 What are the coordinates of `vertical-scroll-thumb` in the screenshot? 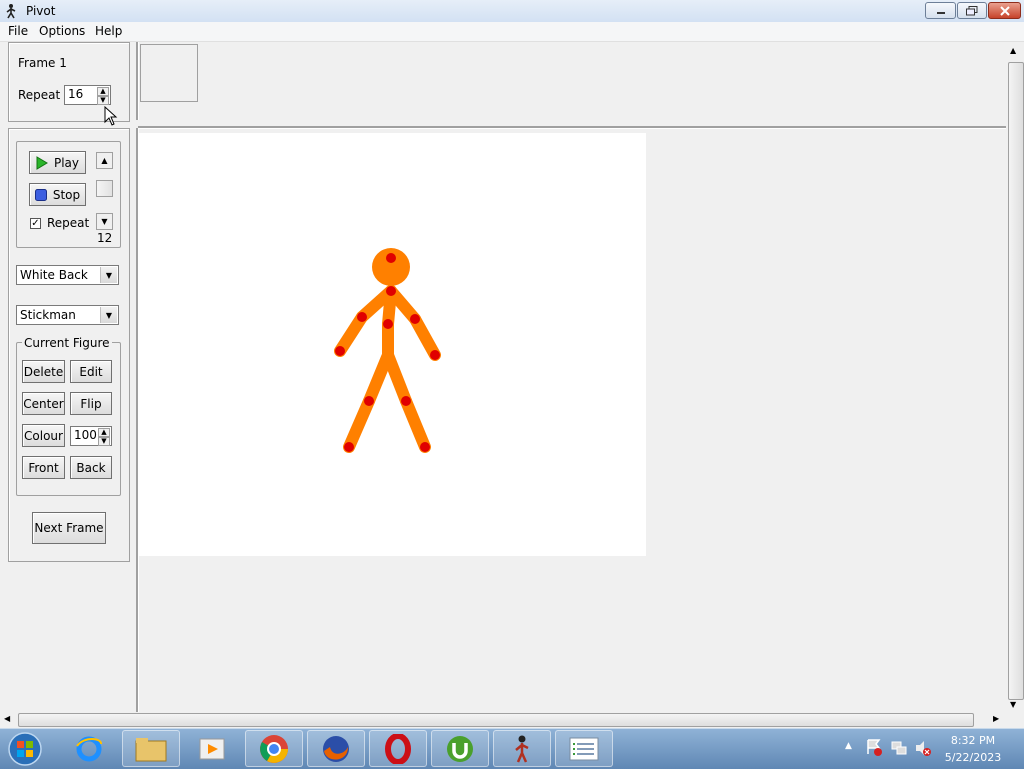 It's located at (1016, 381).